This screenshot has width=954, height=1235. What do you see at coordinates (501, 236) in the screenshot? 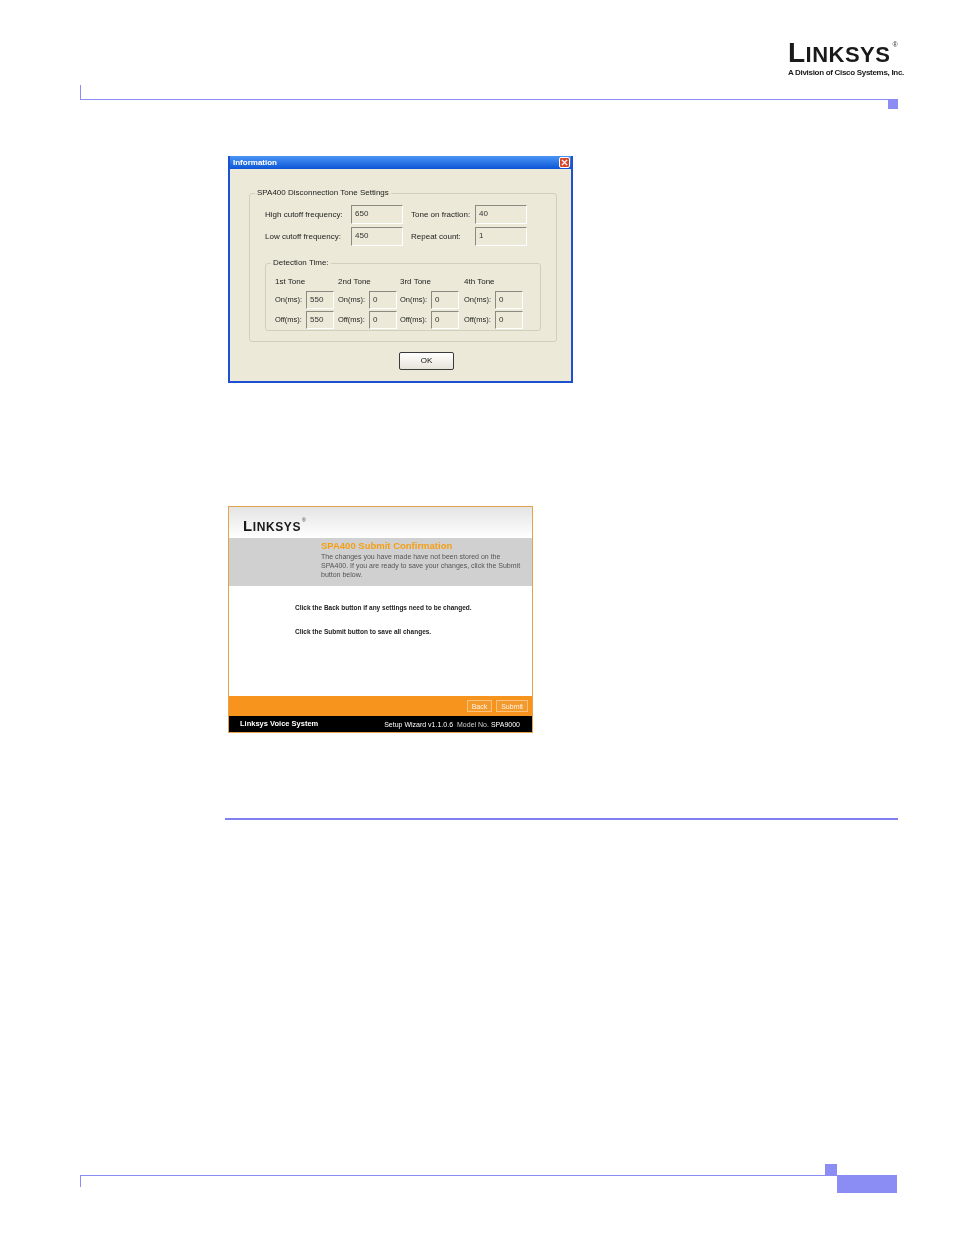
I see `input-field: 1` at bounding box center [501, 236].